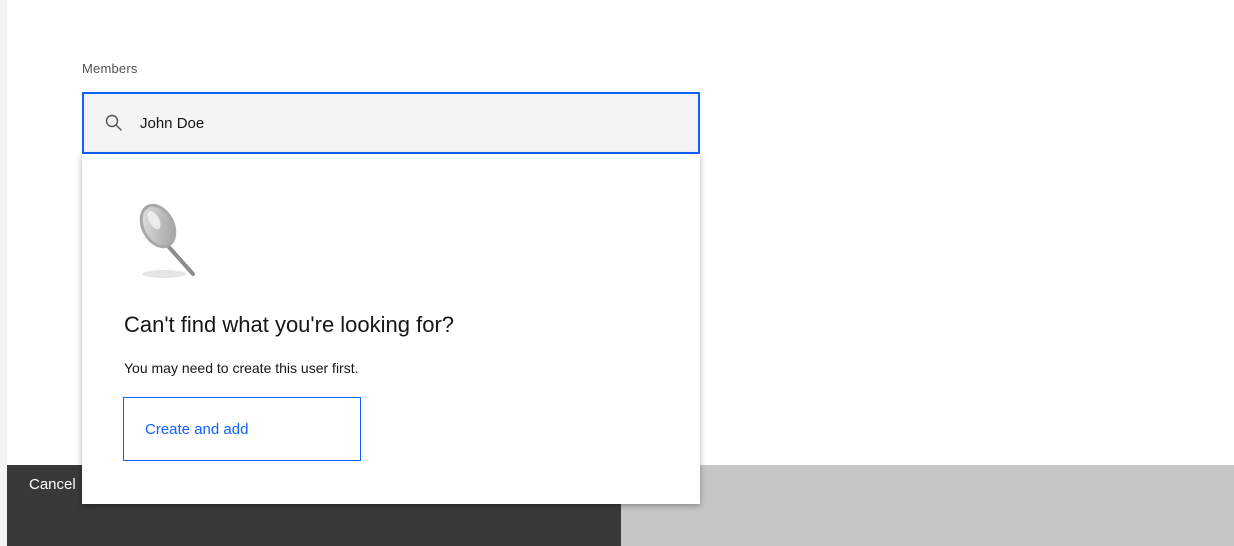 Image resolution: width=1234 pixels, height=546 pixels. I want to click on magnifying-glass-illustration-icon, so click(169, 239).